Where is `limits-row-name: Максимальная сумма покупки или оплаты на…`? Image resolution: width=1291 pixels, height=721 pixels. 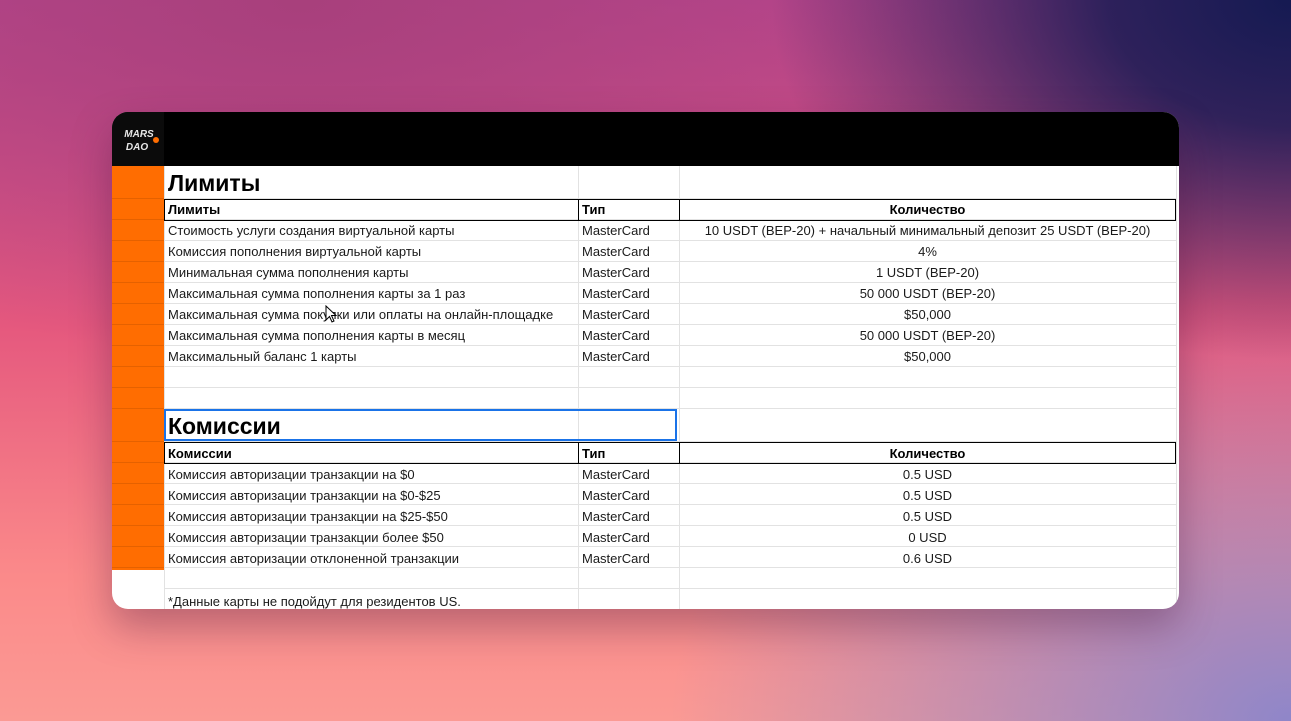 limits-row-name: Максимальная сумма покупки или оплаты на… is located at coordinates (360, 314).